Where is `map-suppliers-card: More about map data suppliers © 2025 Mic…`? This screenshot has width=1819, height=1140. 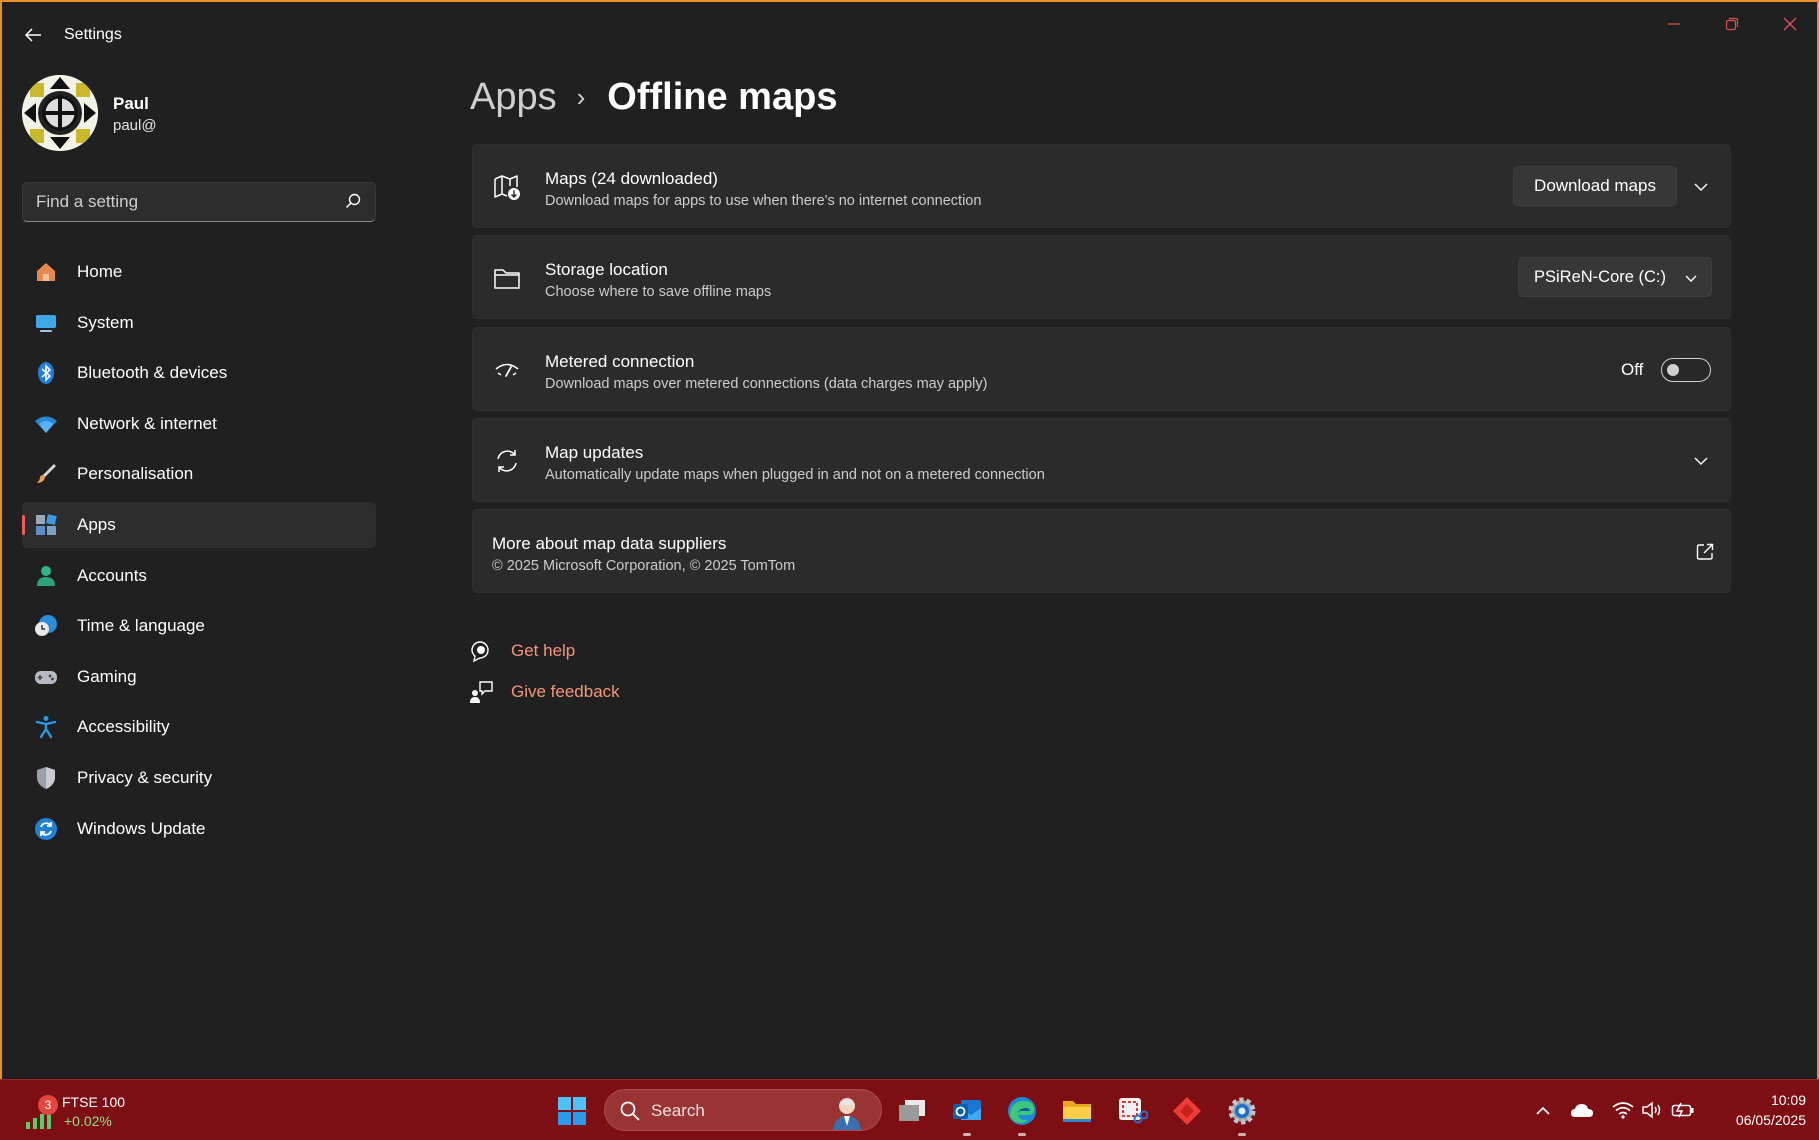
map-suppliers-card: More about map data suppliers © 2025 Mic… is located at coordinates (1101, 551).